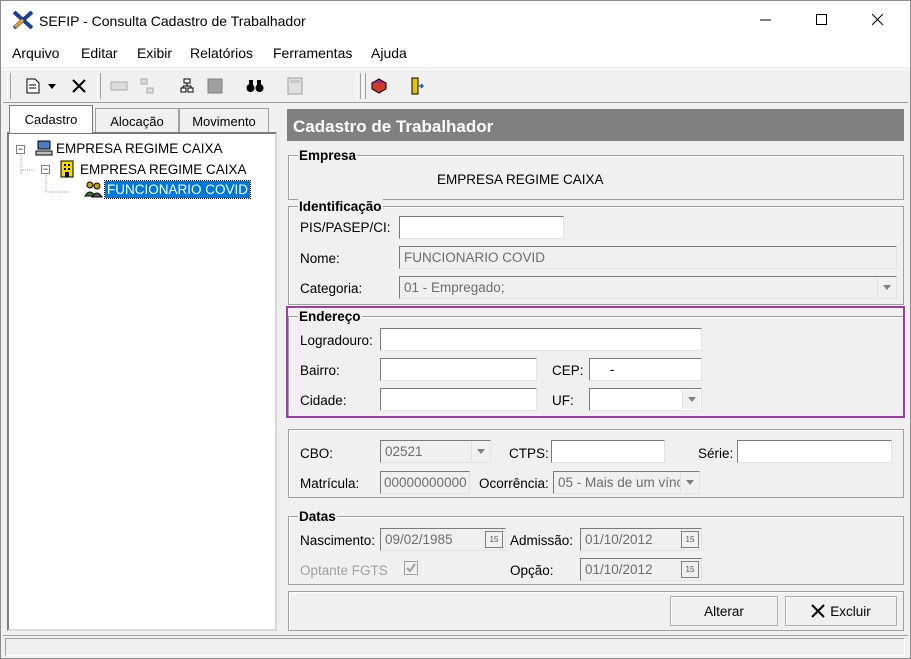 The image size is (911, 659). Describe the element at coordinates (340, 207) in the screenshot. I see `identificacao-group-title: Identificação` at that location.